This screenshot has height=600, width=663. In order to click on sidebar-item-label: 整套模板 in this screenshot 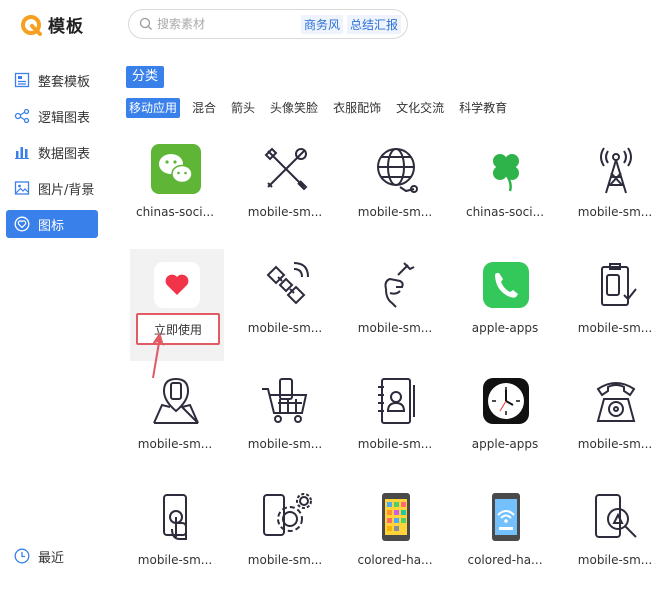, I will do `click(64, 82)`.